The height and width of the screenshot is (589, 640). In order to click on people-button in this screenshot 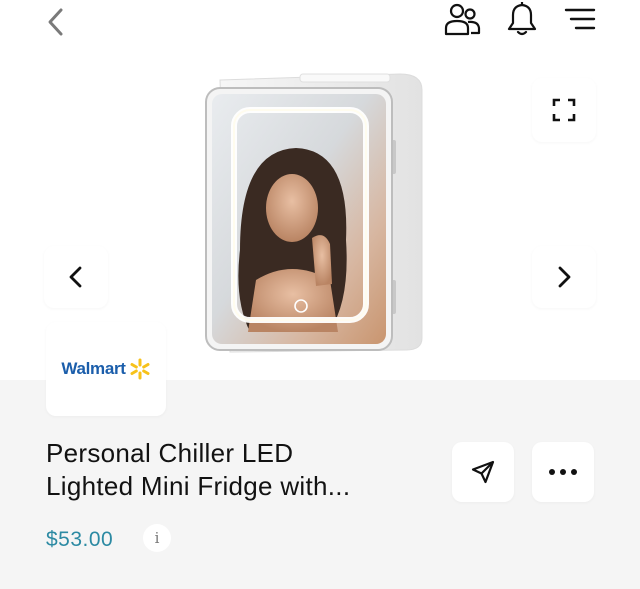, I will do `click(462, 19)`.